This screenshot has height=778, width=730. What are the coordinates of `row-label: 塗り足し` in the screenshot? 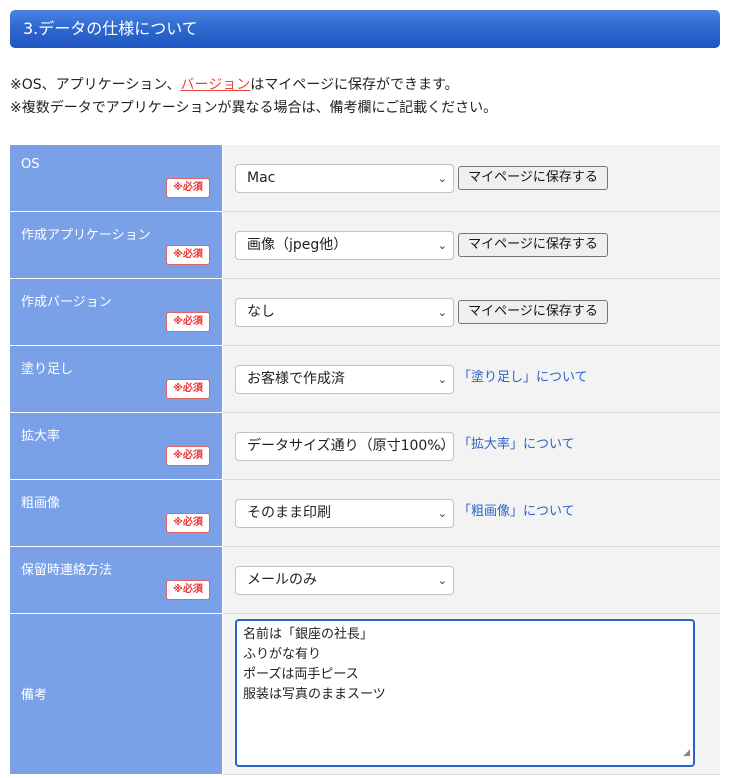 It's located at (47, 369).